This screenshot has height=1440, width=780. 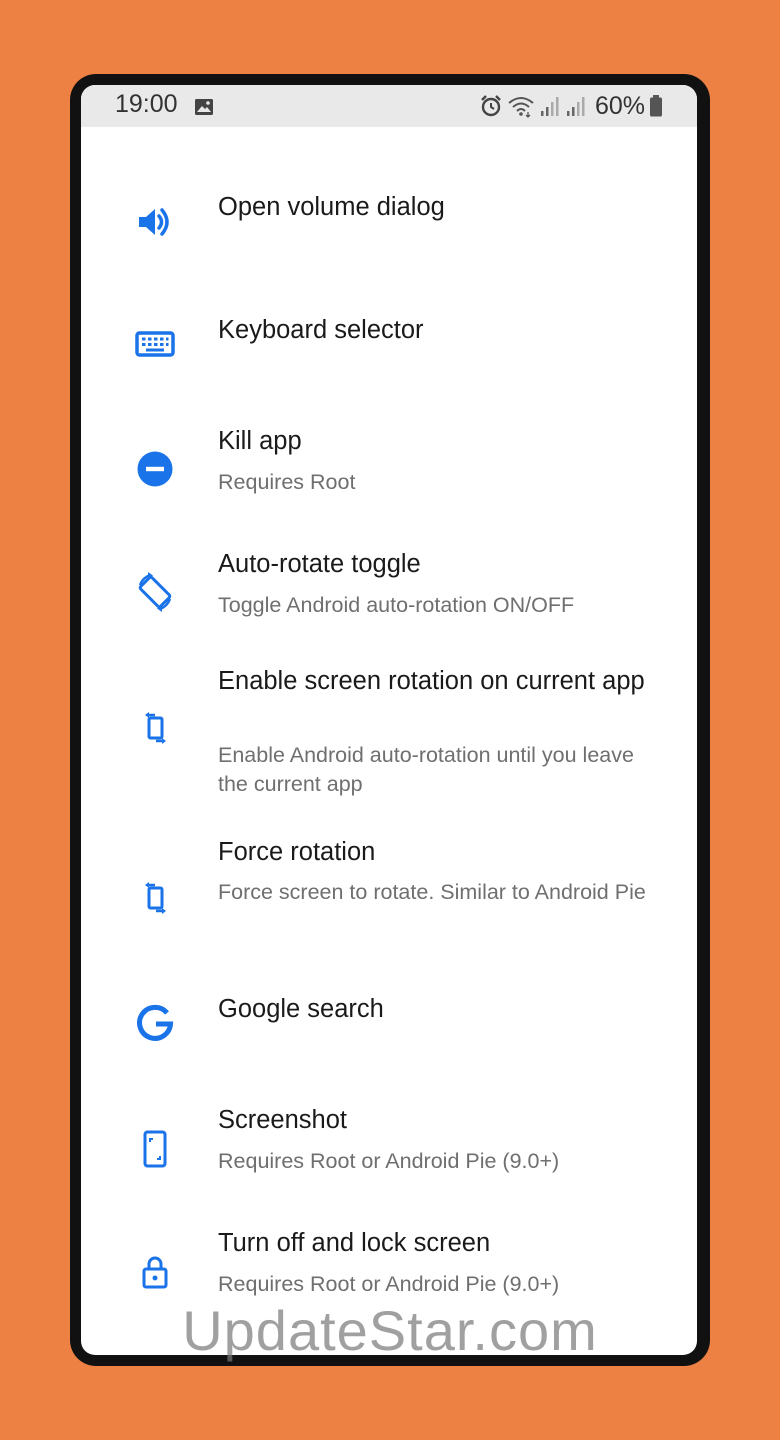 I want to click on minus-circle-icon, so click(x=155, y=469).